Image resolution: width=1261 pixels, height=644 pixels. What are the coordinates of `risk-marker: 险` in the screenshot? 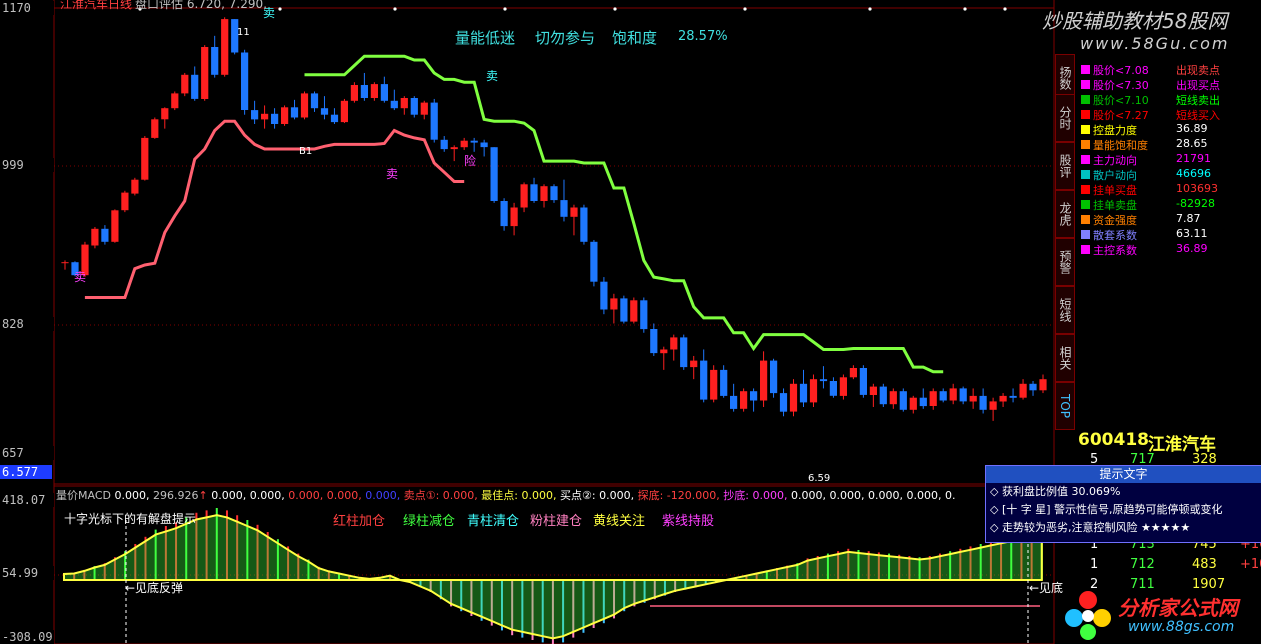 It's located at (470, 161).